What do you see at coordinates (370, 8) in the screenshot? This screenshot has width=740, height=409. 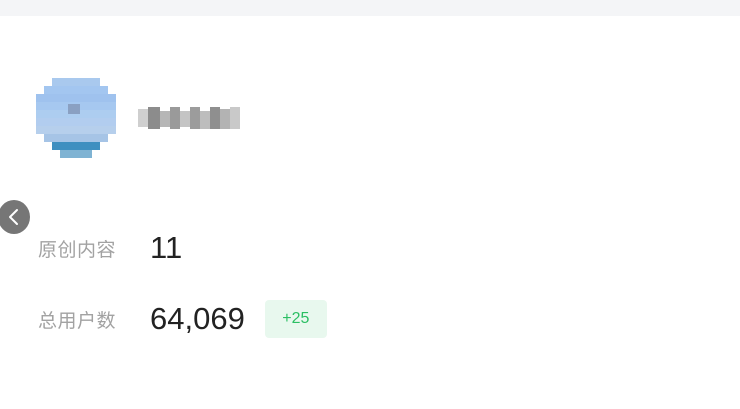 I see `top-strip` at bounding box center [370, 8].